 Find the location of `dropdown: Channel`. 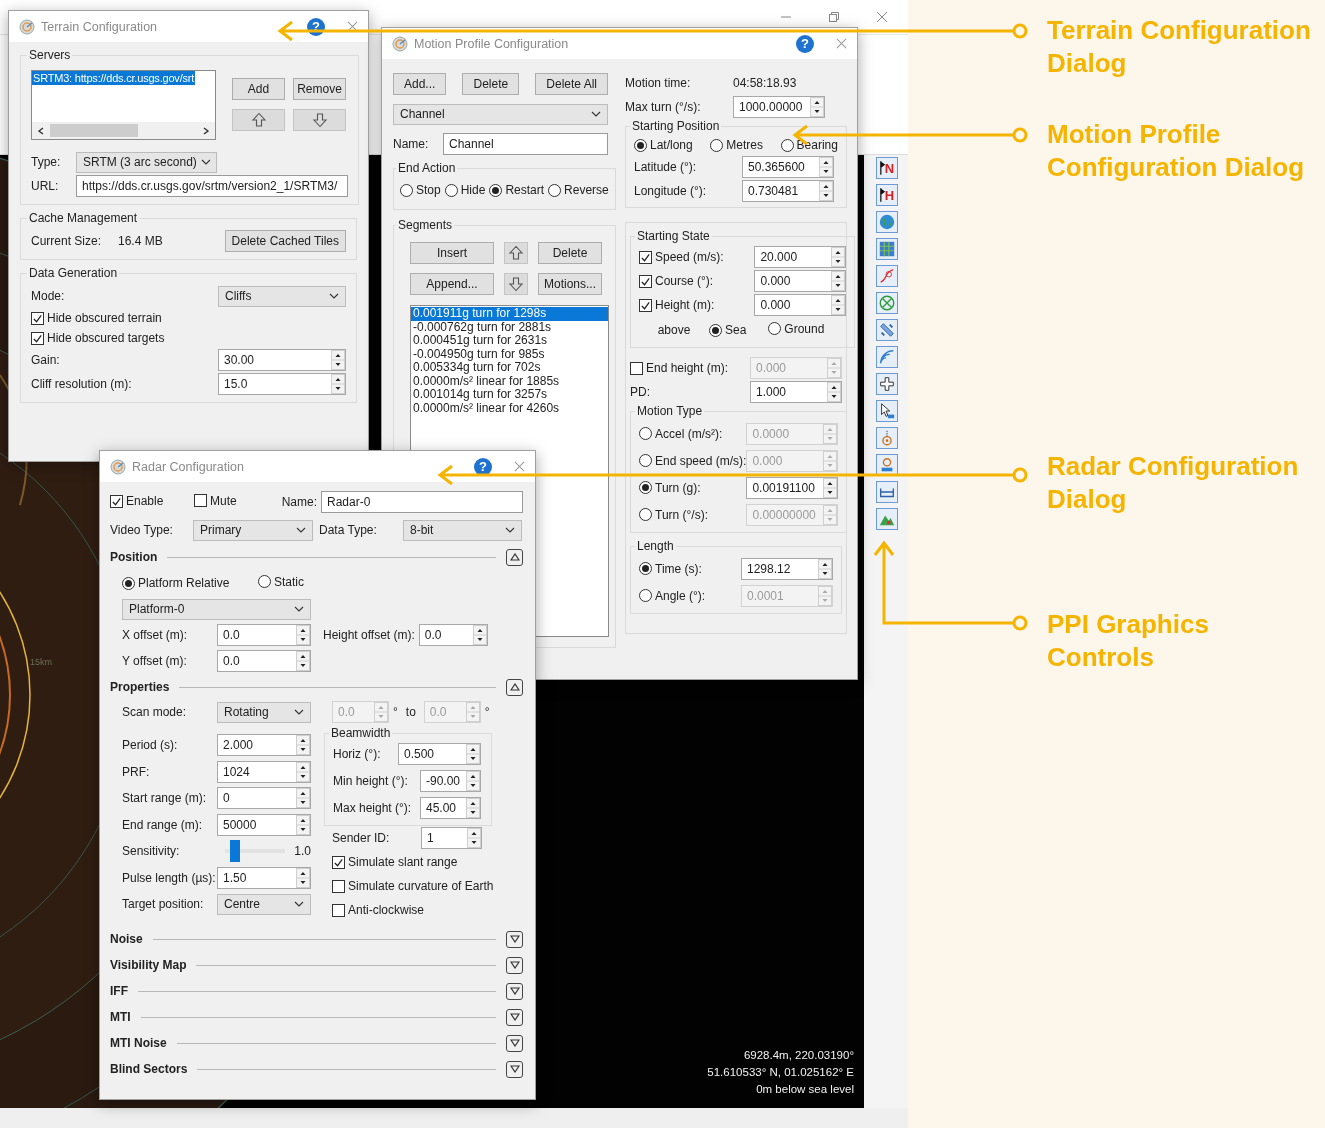

dropdown: Channel is located at coordinates (500, 114).